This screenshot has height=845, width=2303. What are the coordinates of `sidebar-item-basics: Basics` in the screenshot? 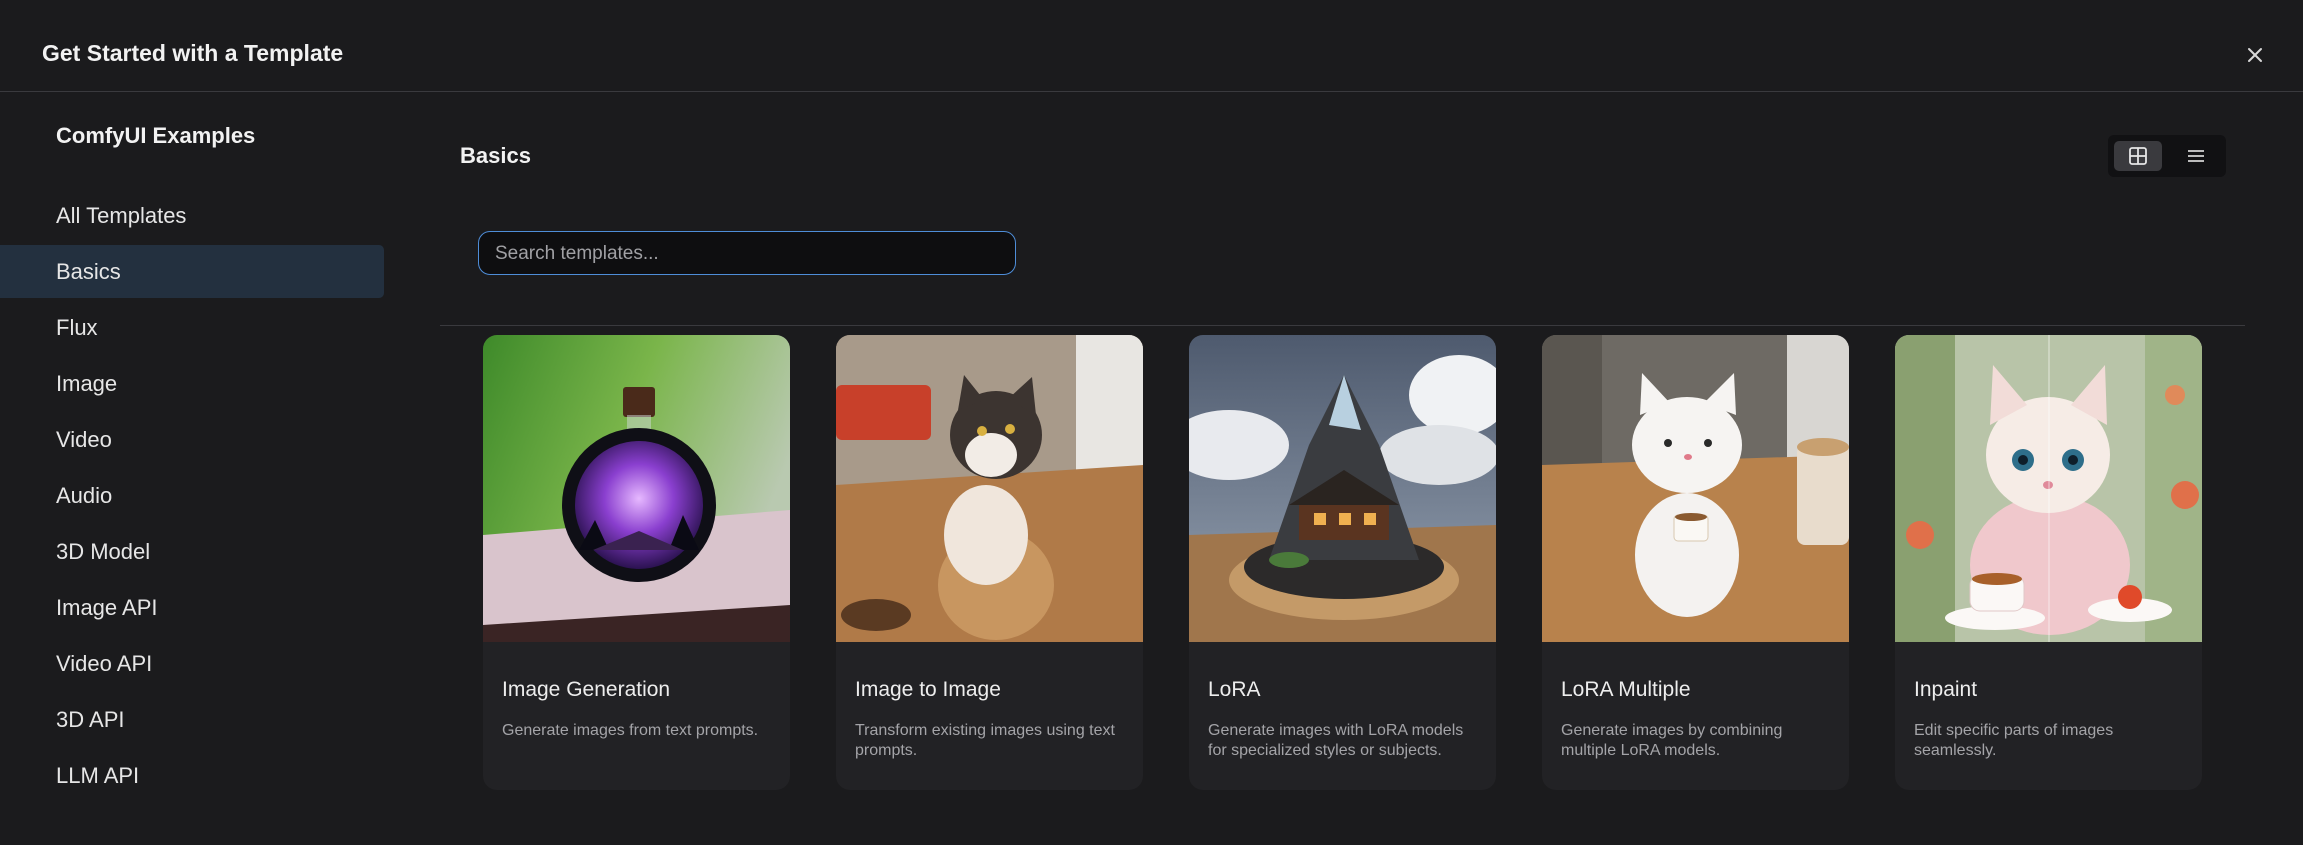 It's located at (192, 271).